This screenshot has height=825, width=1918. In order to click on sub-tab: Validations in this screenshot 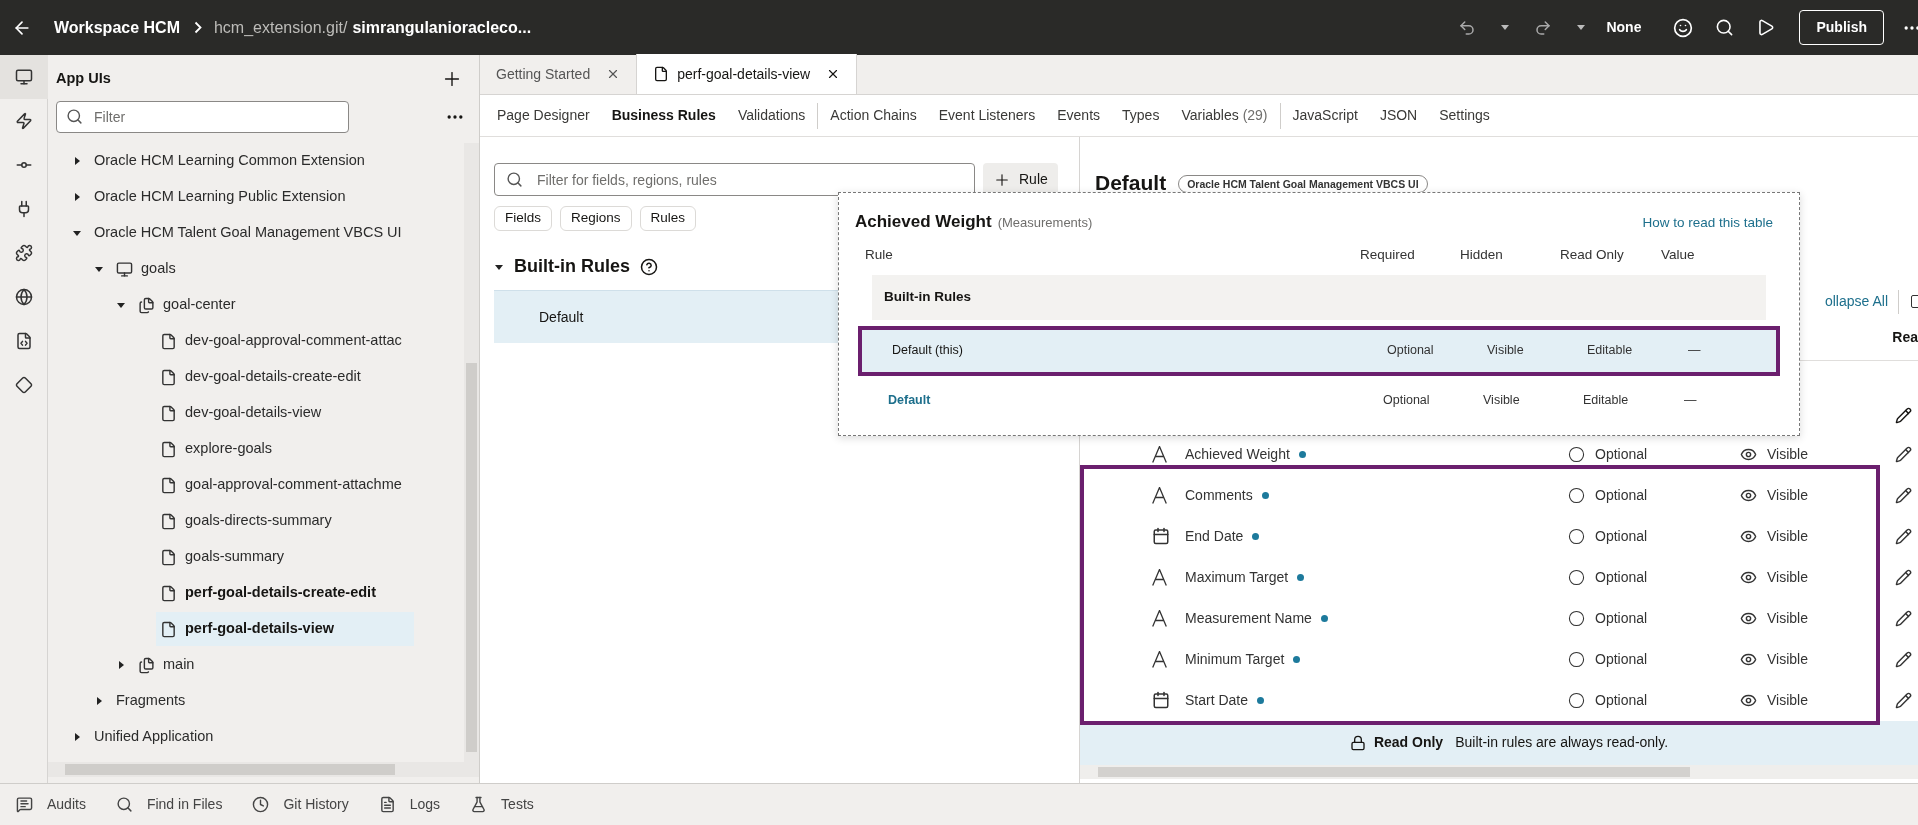, I will do `click(771, 115)`.